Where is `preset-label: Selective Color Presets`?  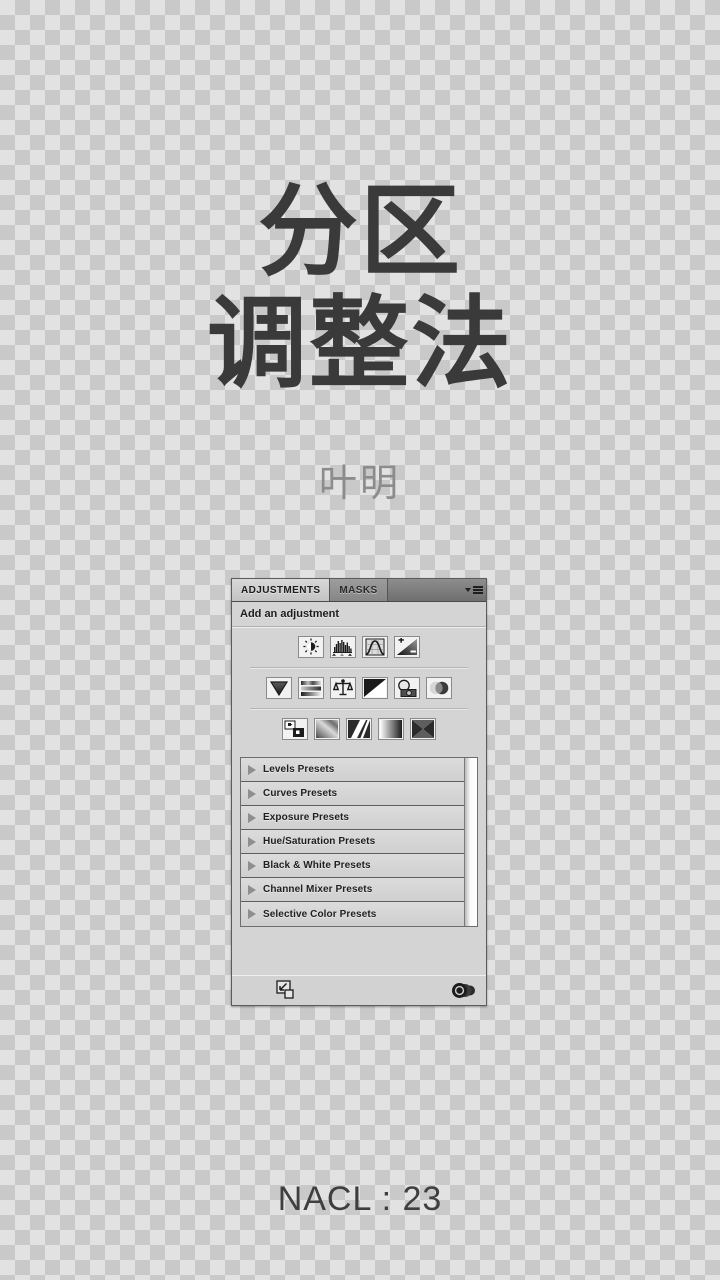 preset-label: Selective Color Presets is located at coordinates (320, 914).